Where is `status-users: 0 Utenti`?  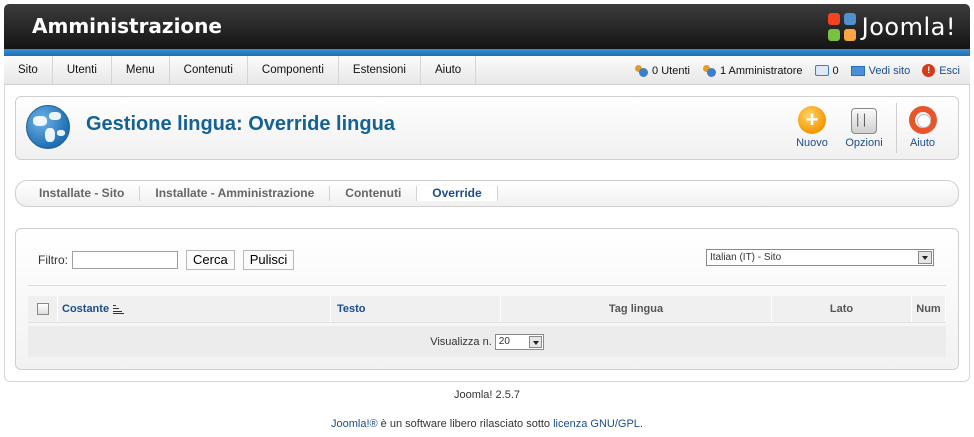 status-users: 0 Utenti is located at coordinates (662, 70).